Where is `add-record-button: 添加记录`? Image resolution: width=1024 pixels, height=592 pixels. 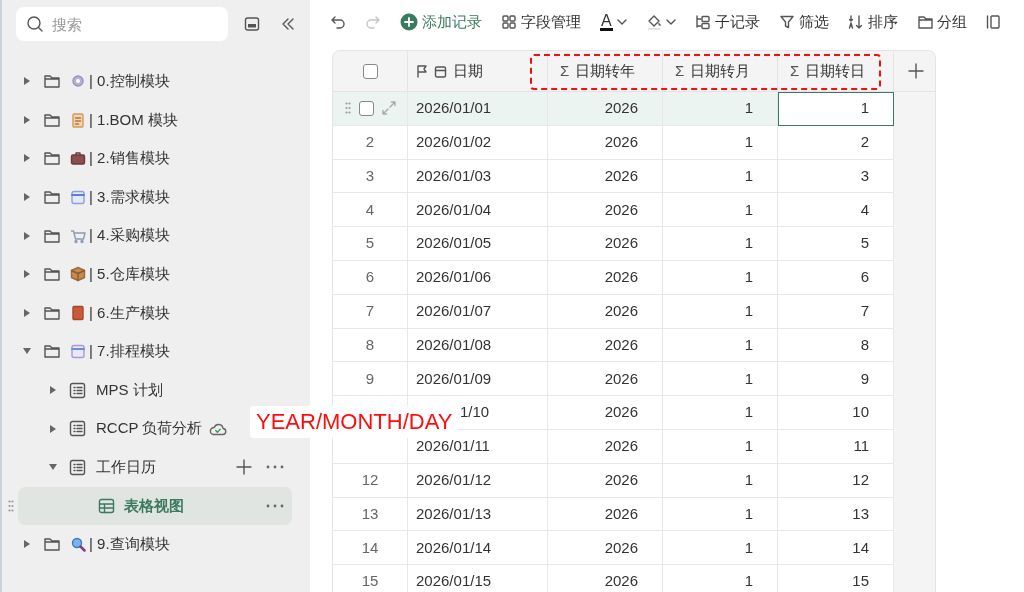 add-record-button: 添加记录 is located at coordinates (441, 22).